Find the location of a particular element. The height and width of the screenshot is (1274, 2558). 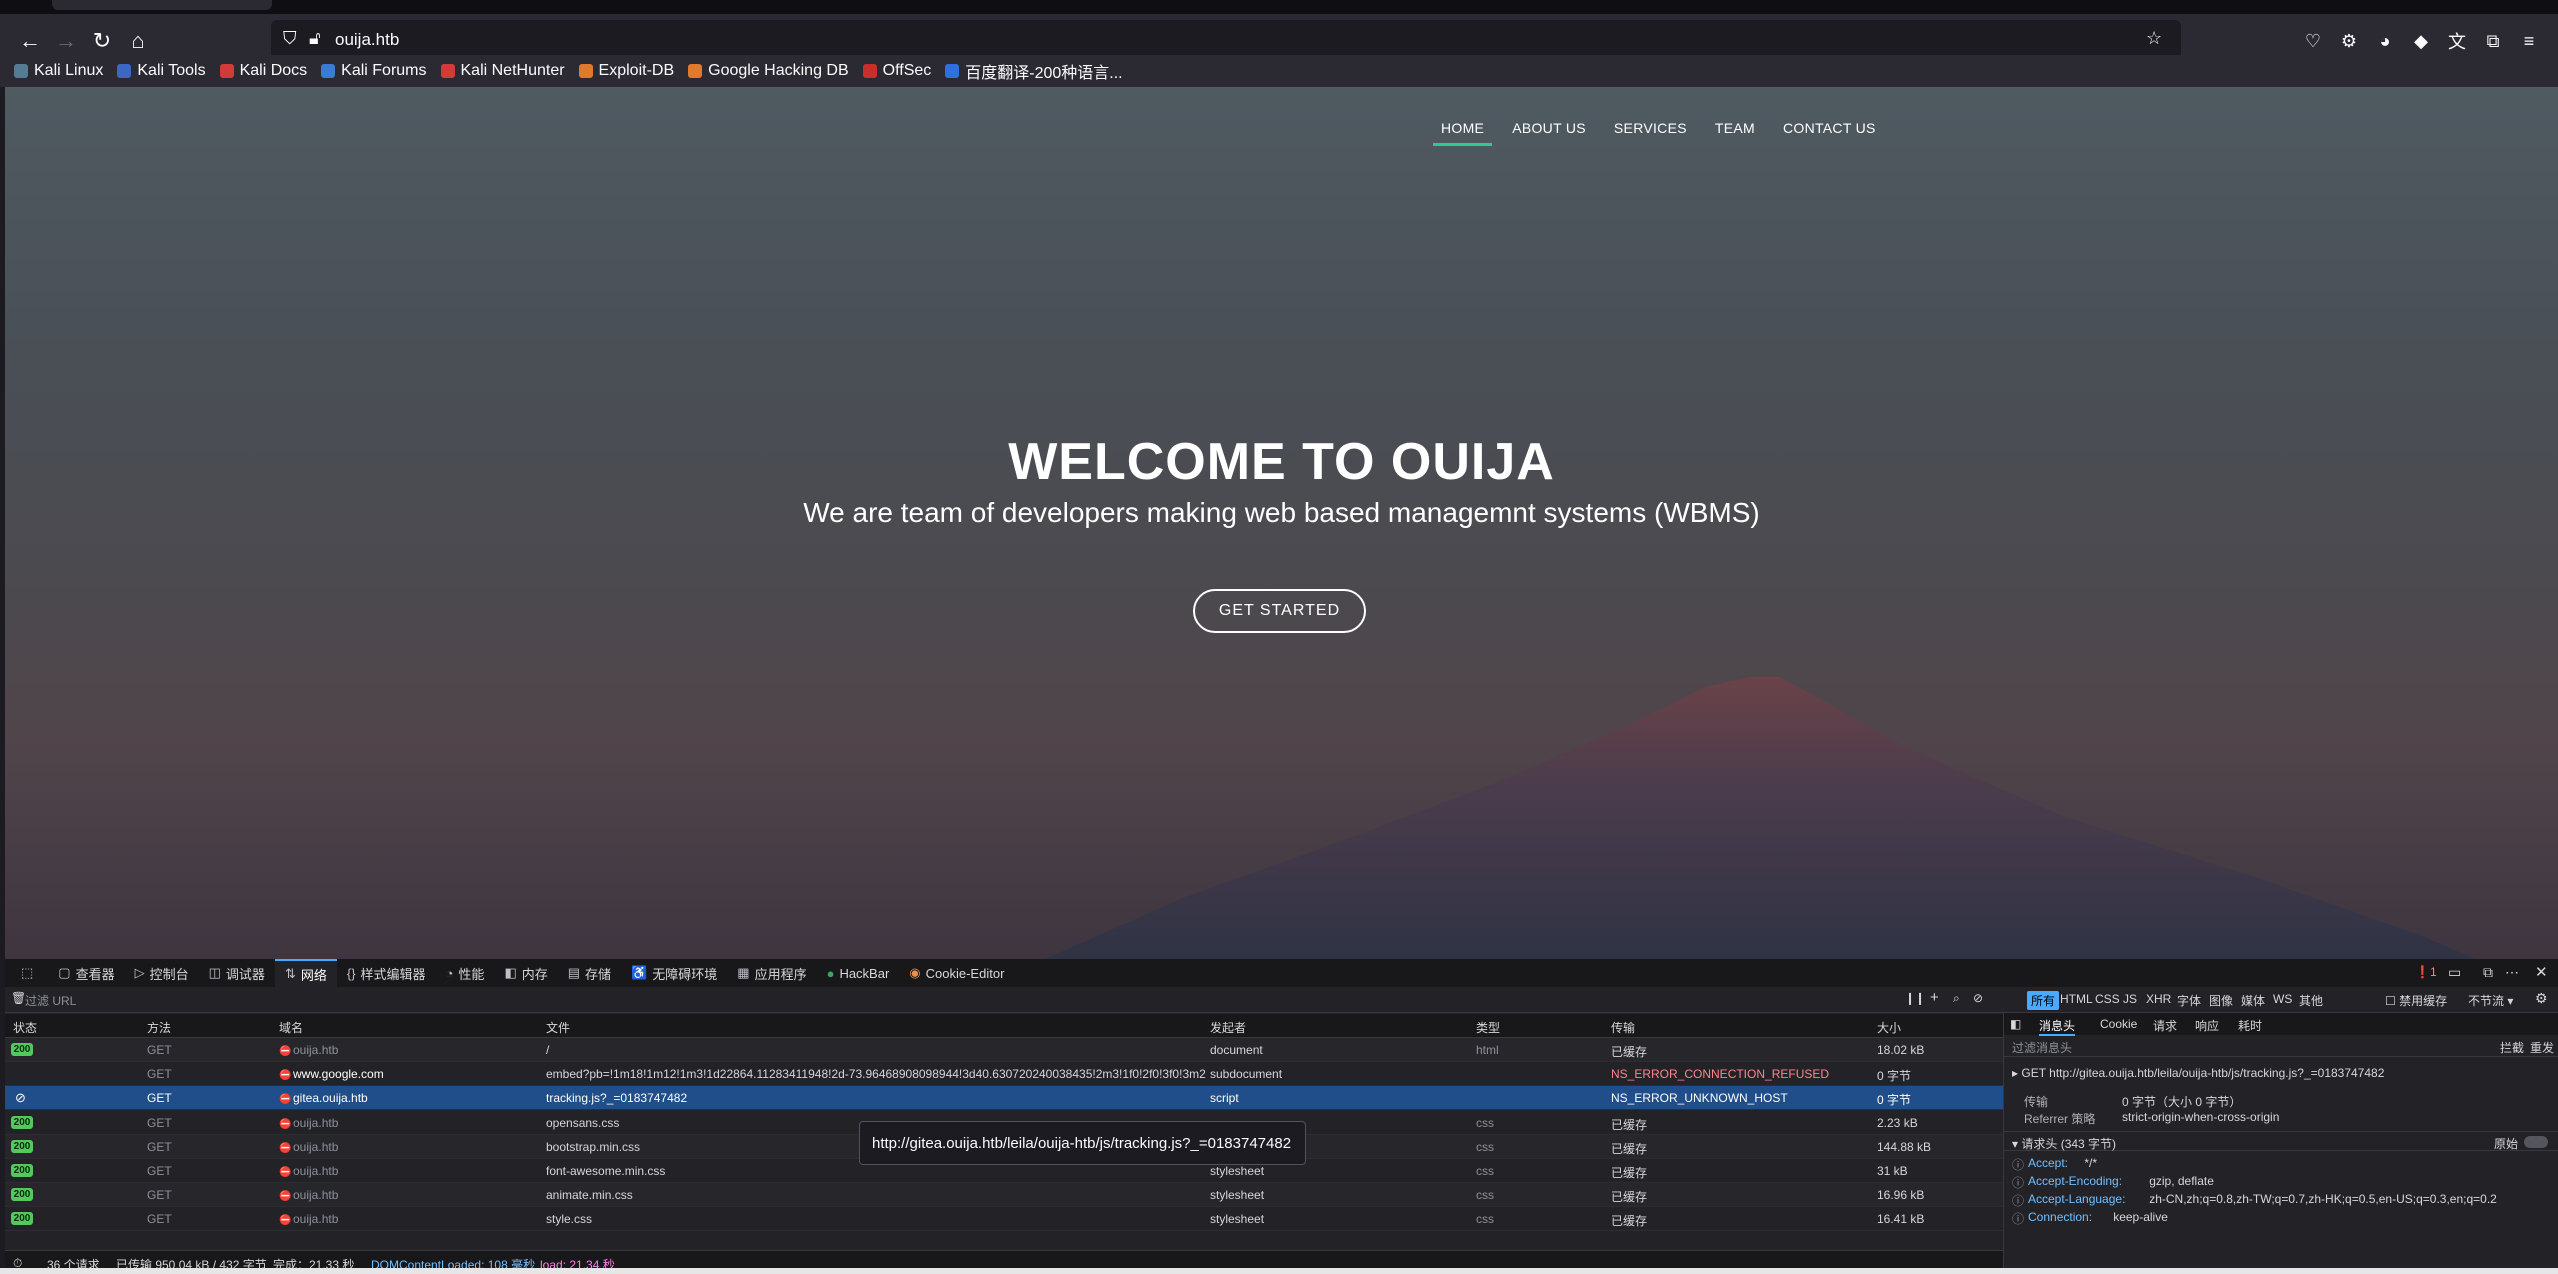

home-icon: ⌂ is located at coordinates (138, 41).